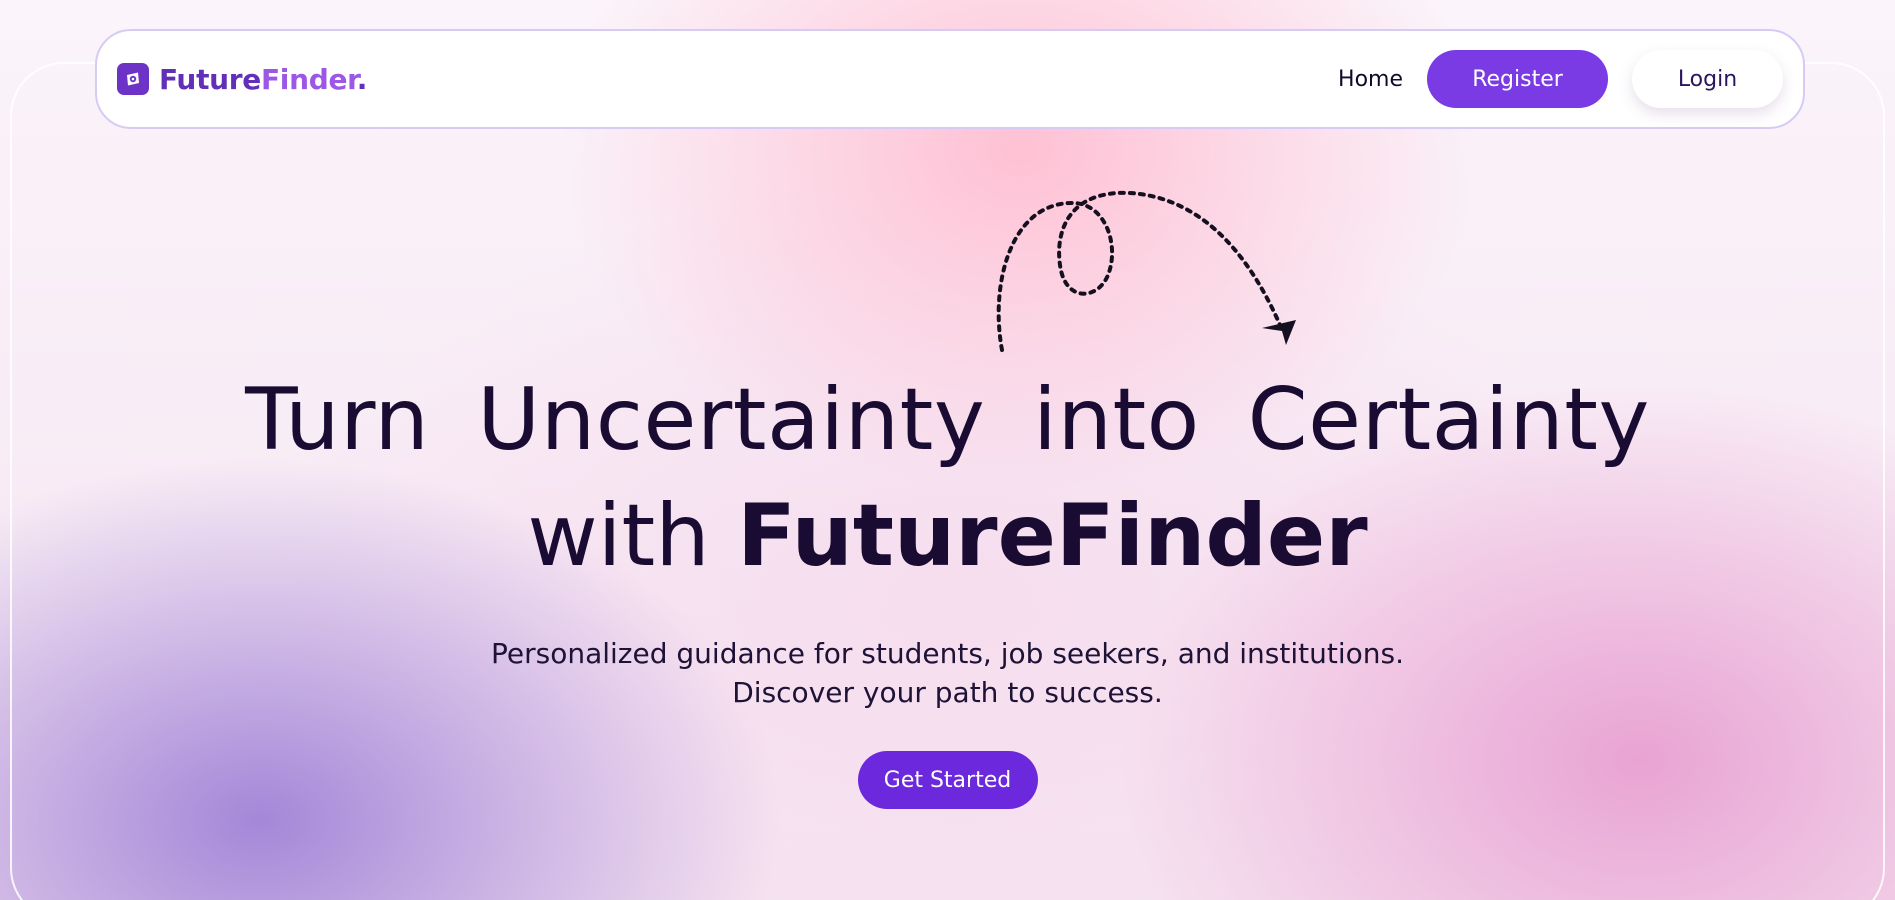 The image size is (1895, 900). Describe the element at coordinates (950, 79) in the screenshot. I see `navbar: FutureFinder. Home Register Login` at that location.